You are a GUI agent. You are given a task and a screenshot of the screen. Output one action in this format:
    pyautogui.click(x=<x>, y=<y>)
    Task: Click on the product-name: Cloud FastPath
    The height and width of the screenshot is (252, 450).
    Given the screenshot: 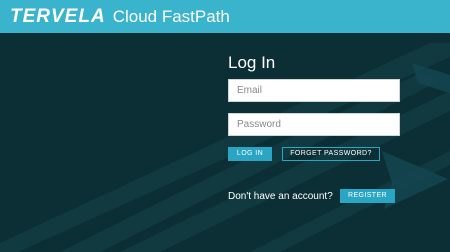 What is the action you would take?
    pyautogui.click(x=171, y=16)
    